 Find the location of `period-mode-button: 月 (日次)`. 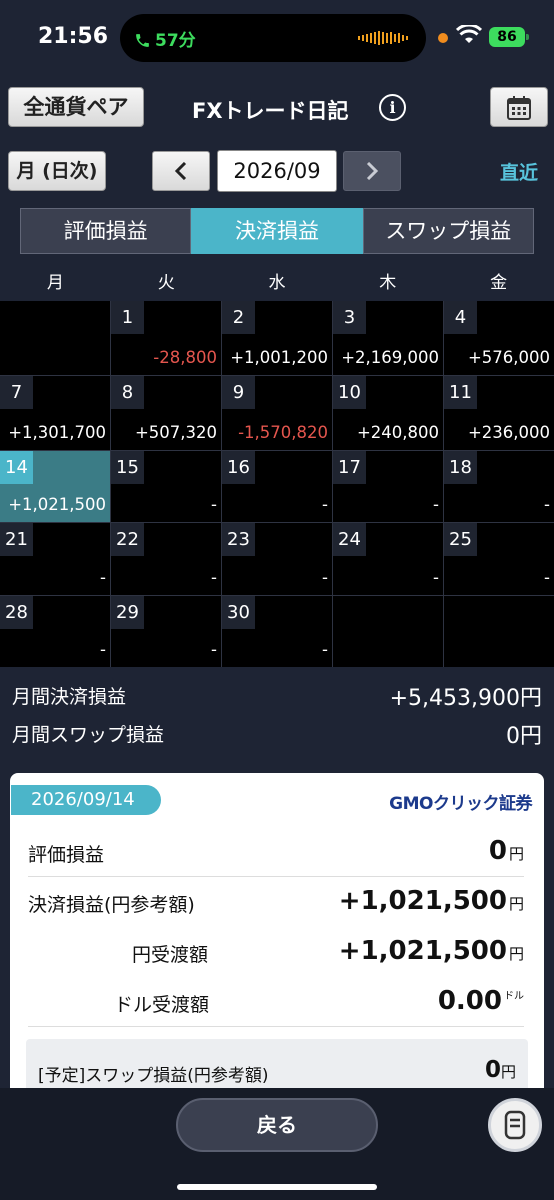

period-mode-button: 月 (日次) is located at coordinates (57, 171).